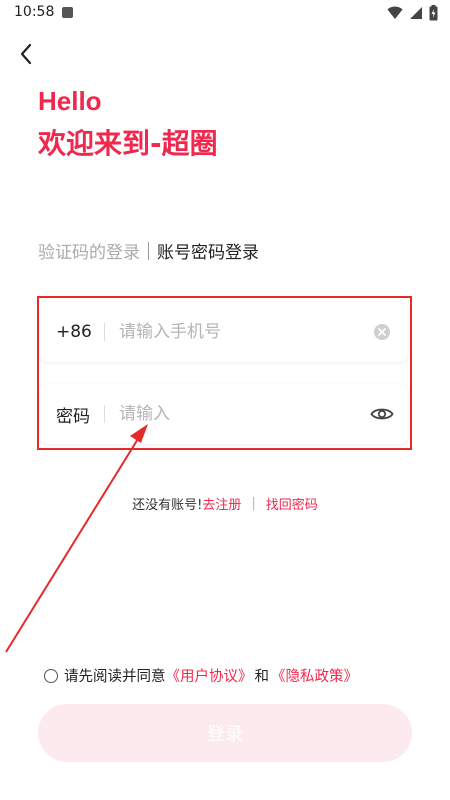 Image resolution: width=450 pixels, height=800 pixels. Describe the element at coordinates (225, 13) in the screenshot. I see `status-bar: 10:58` at that location.